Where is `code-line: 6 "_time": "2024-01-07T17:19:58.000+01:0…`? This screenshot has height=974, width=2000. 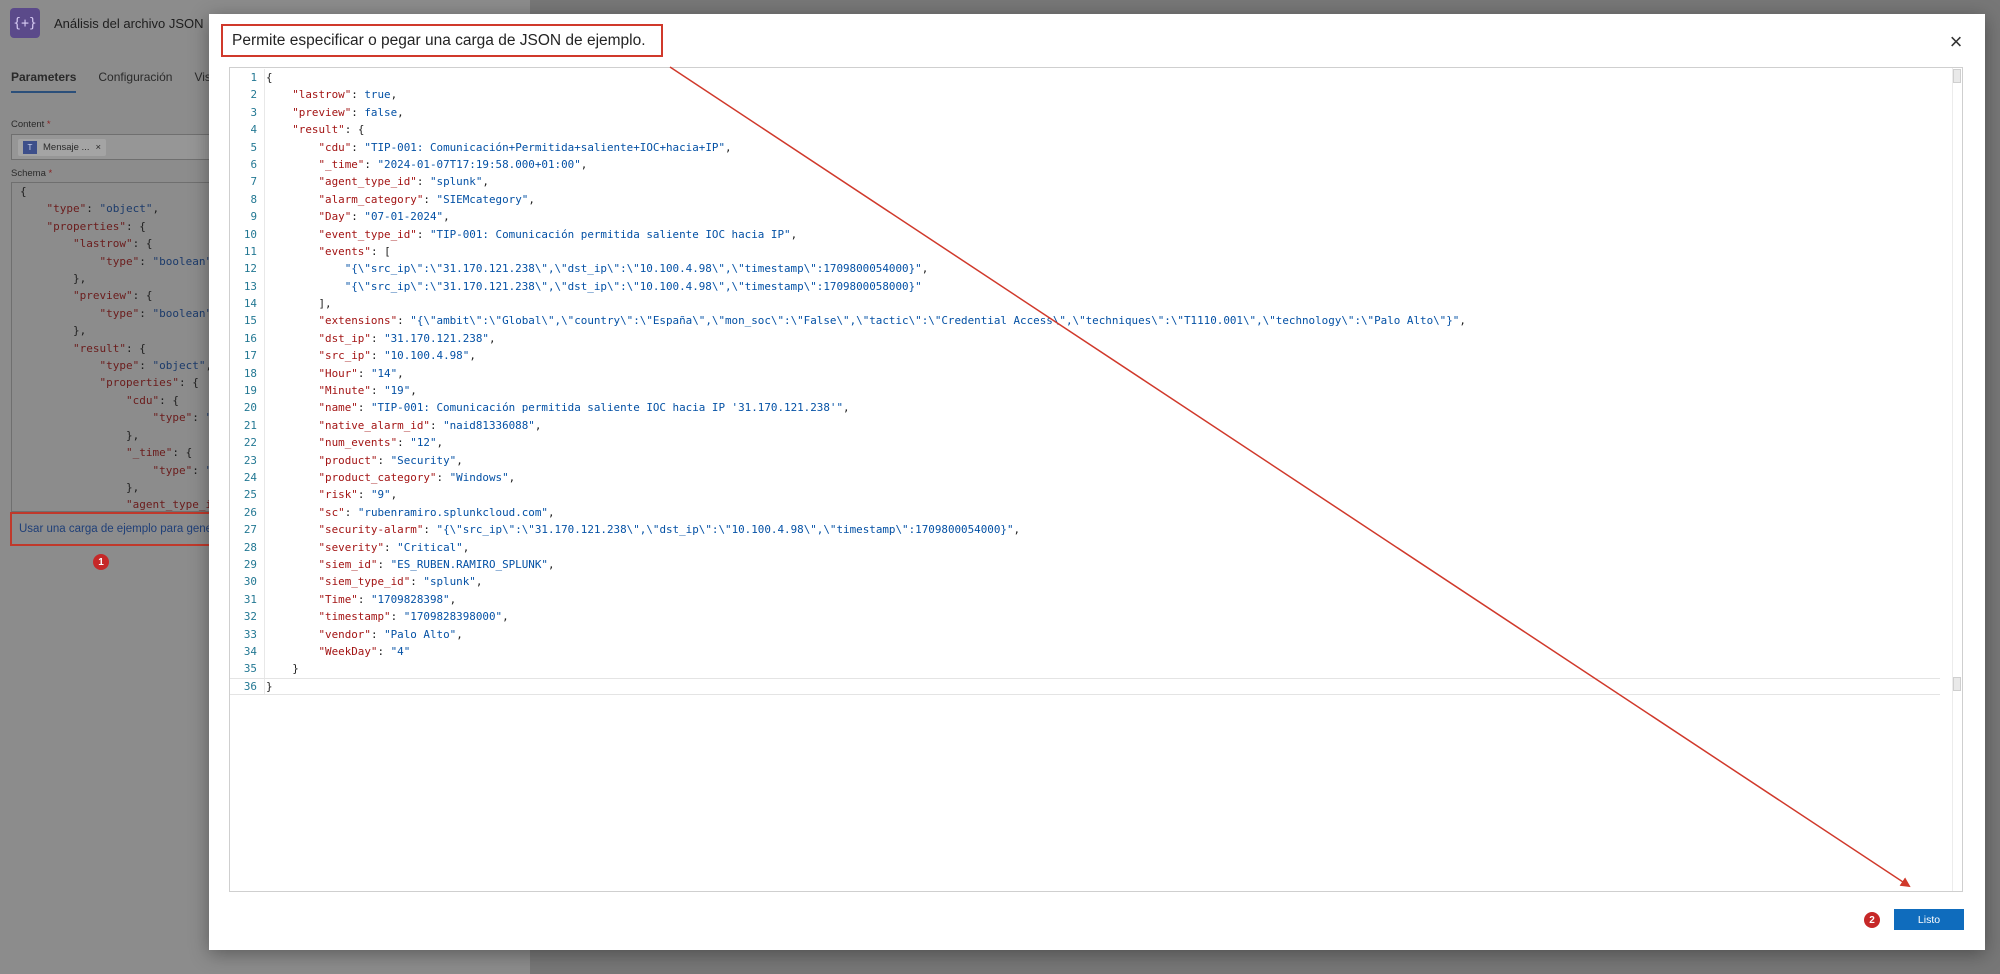
code-line: 6 "_time": "2024-01-07T17:19:58.000+01:0… is located at coordinates (1085, 164).